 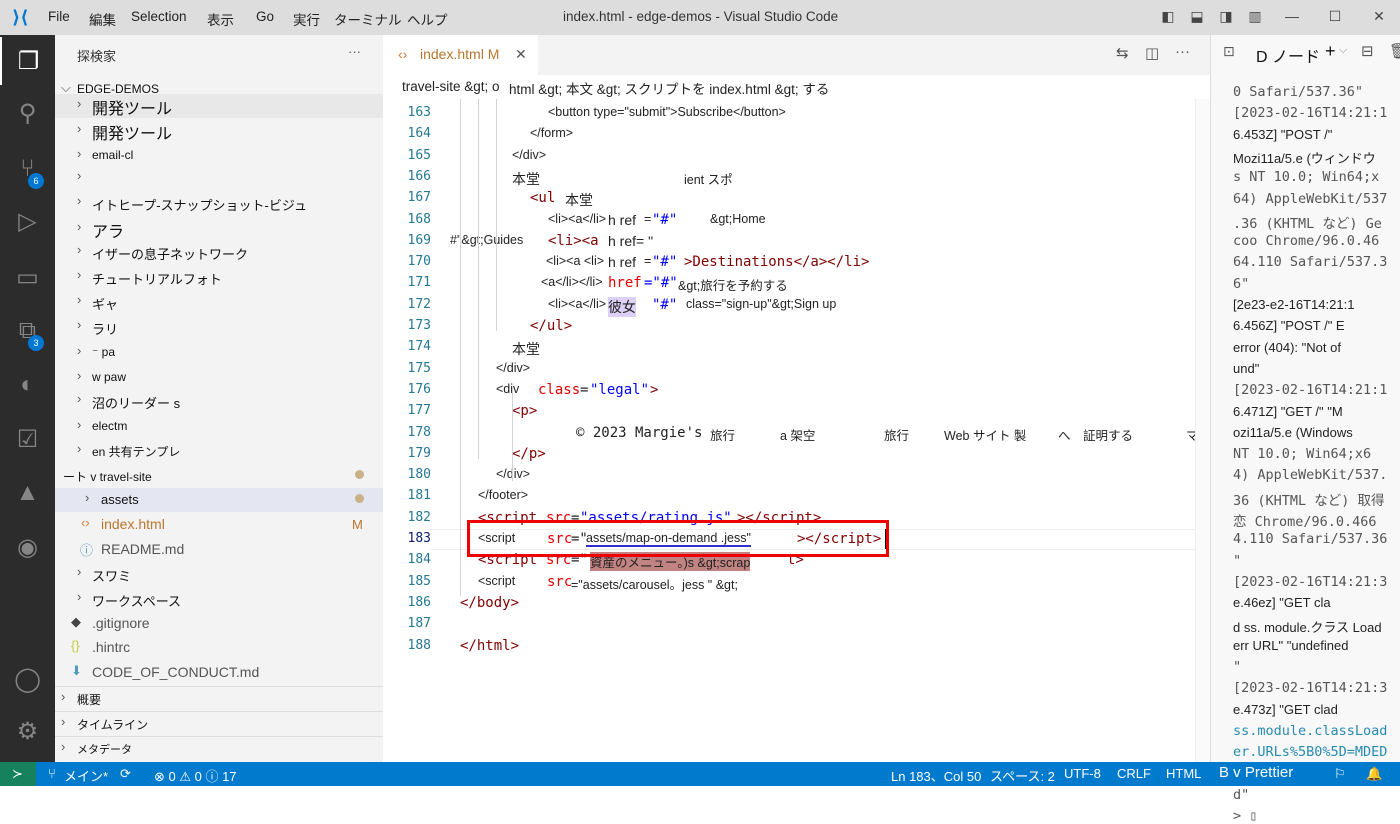 What do you see at coordinates (1183, 773) in the screenshot?
I see `language-mode: HTML` at bounding box center [1183, 773].